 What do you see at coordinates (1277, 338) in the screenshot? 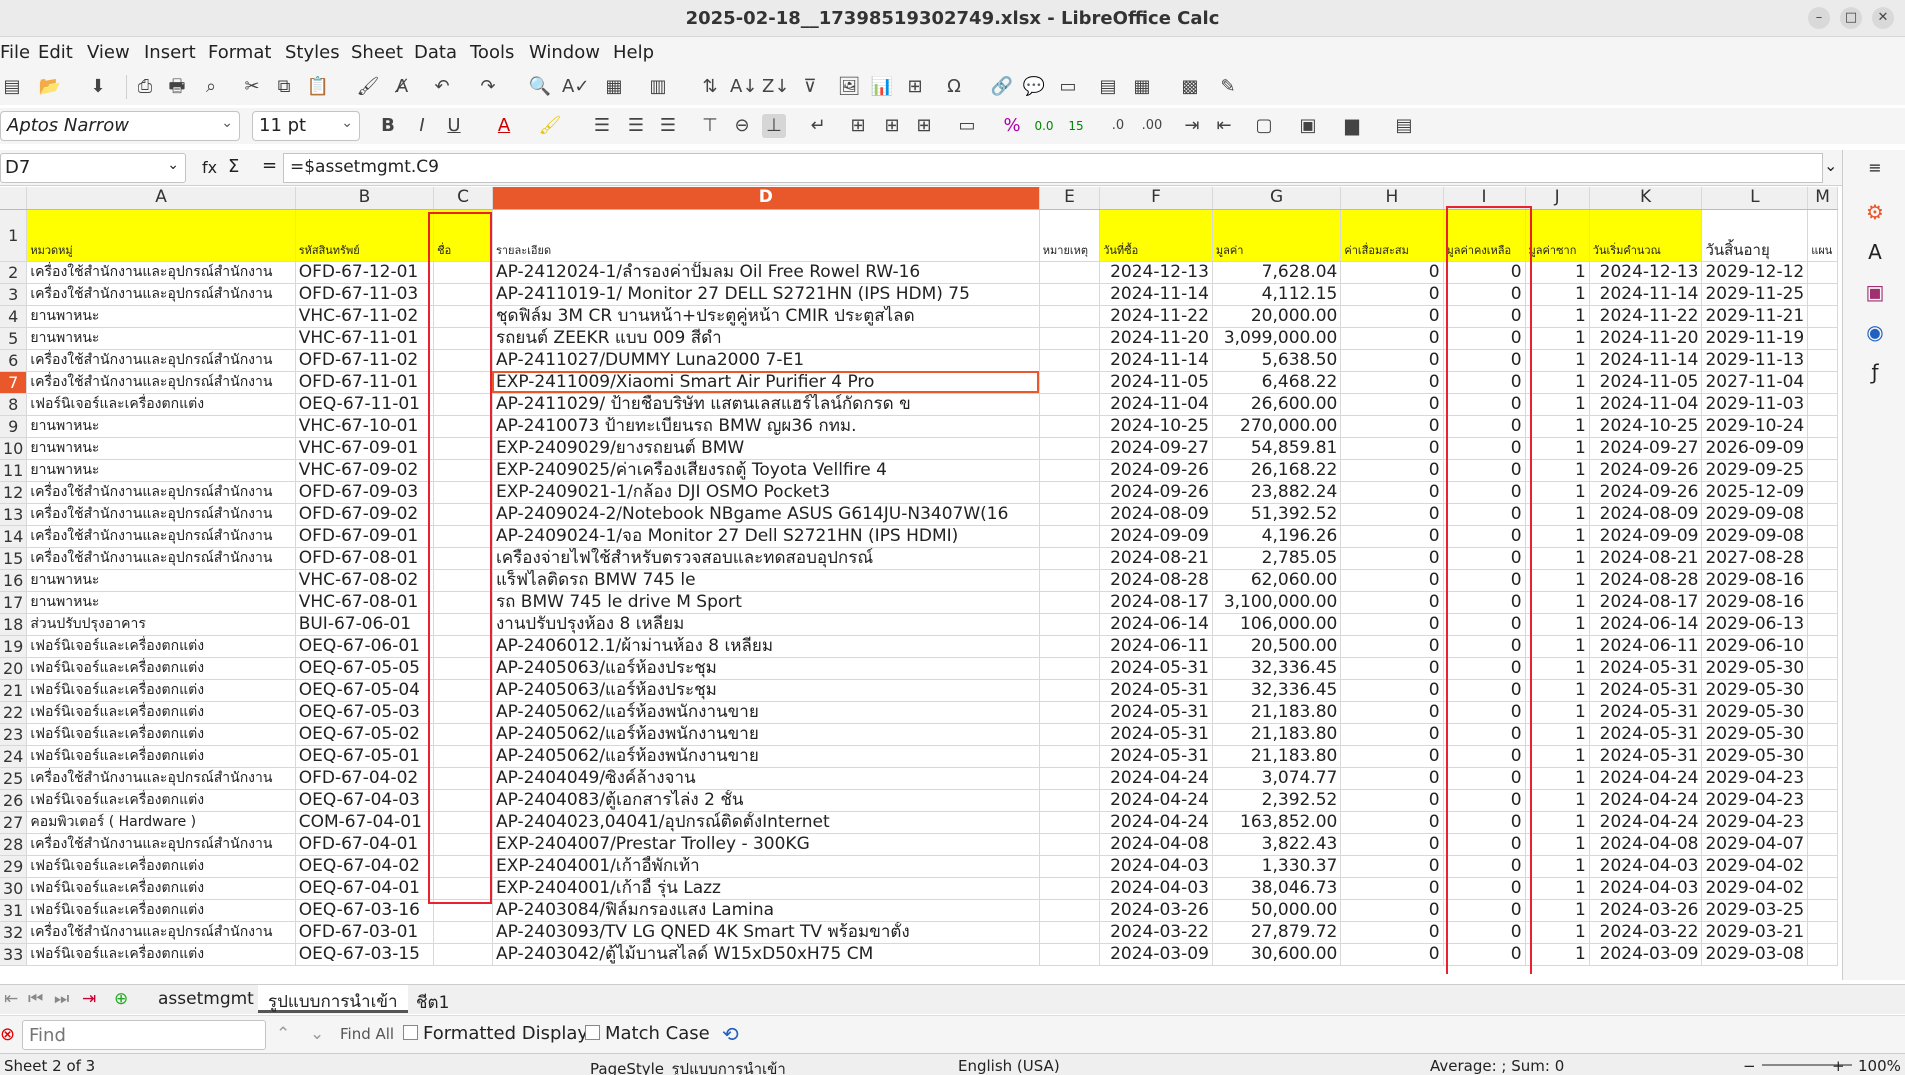
I see `cell-value: 3,099,000.00` at bounding box center [1277, 338].